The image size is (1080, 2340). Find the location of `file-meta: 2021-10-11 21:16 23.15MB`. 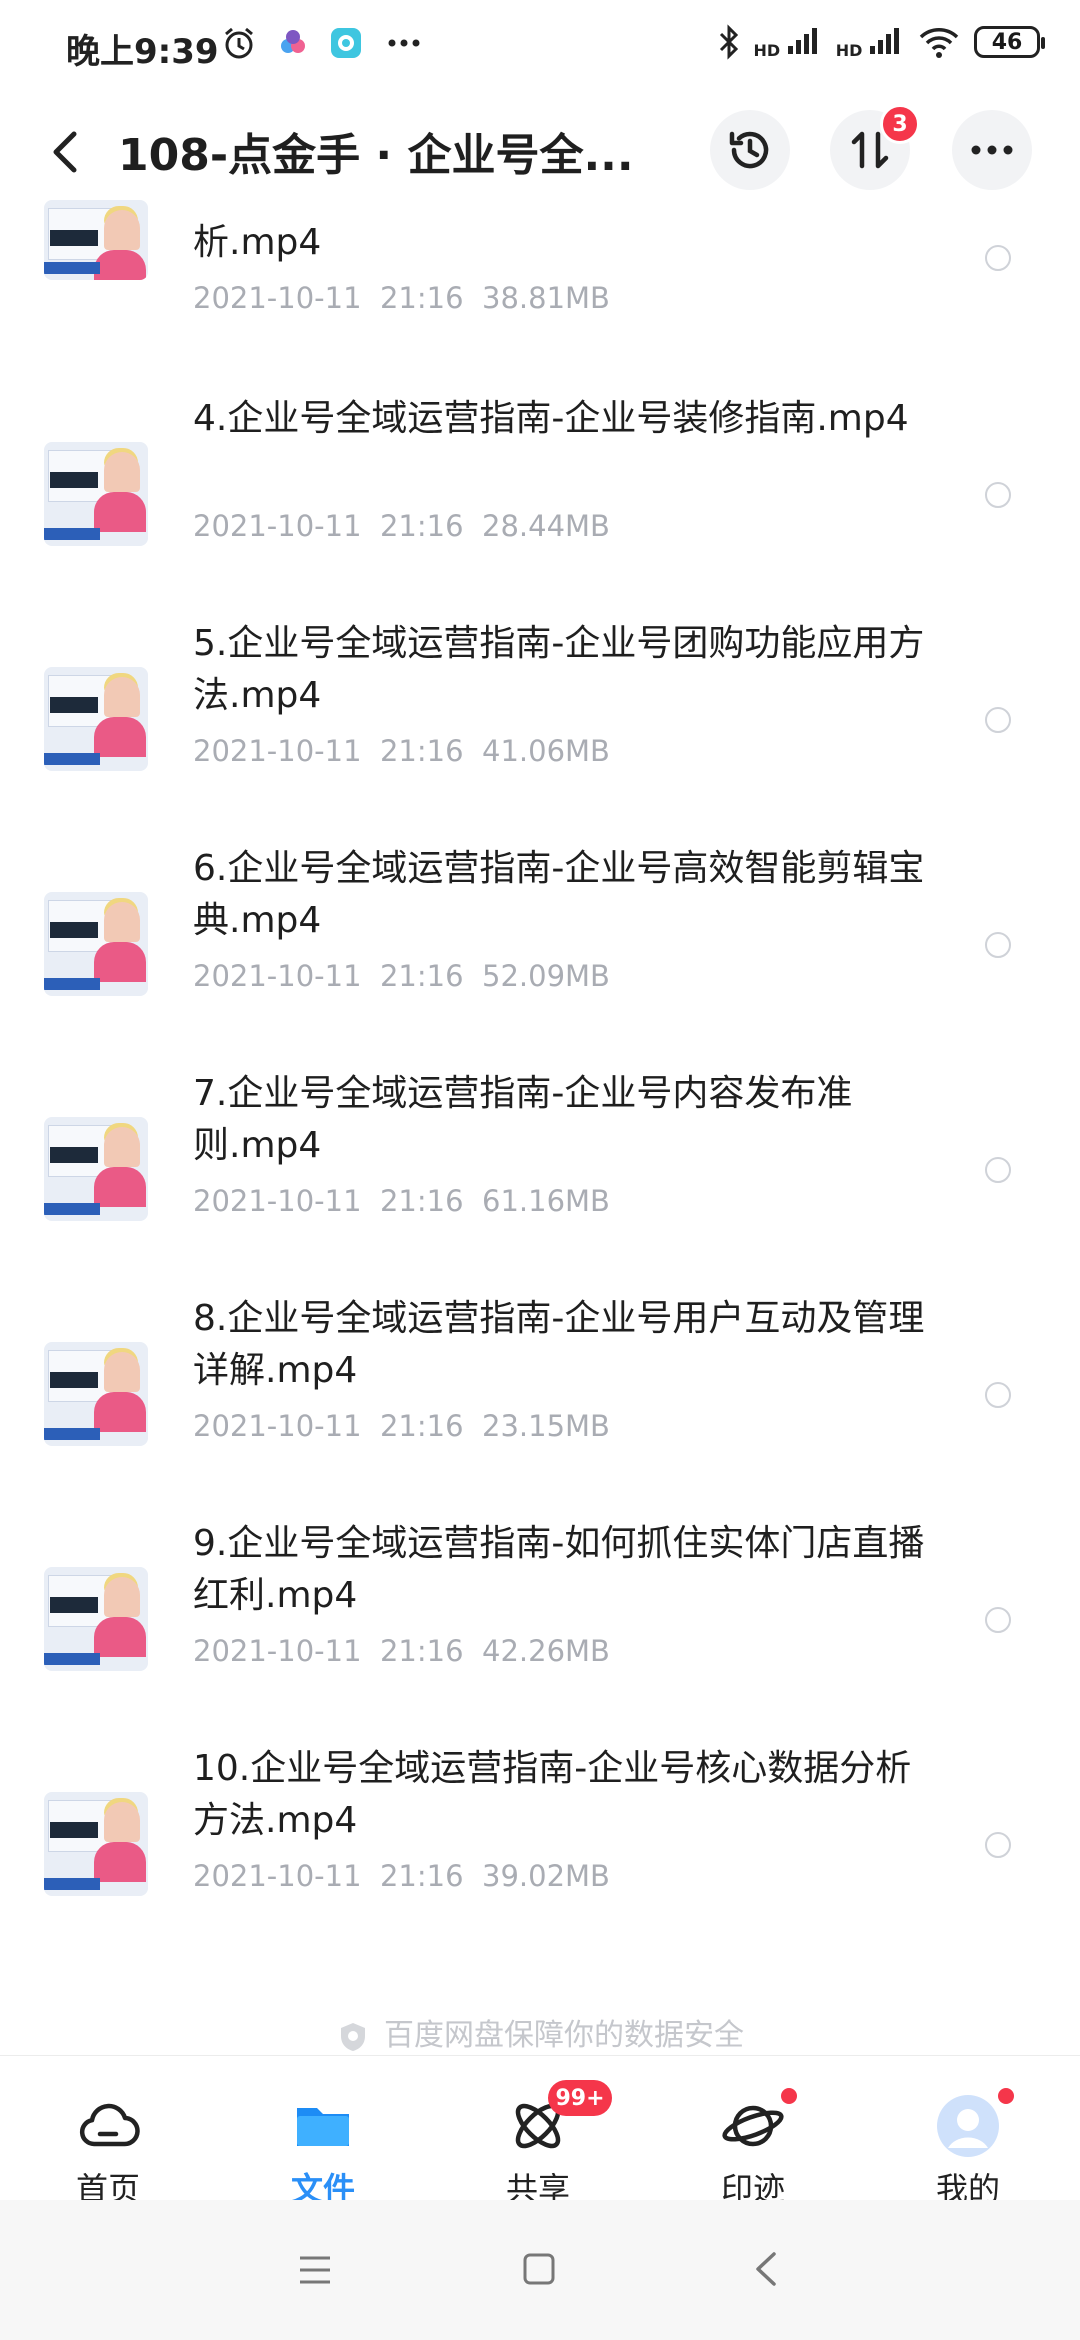

file-meta: 2021-10-11 21:16 23.15MB is located at coordinates (401, 1426).